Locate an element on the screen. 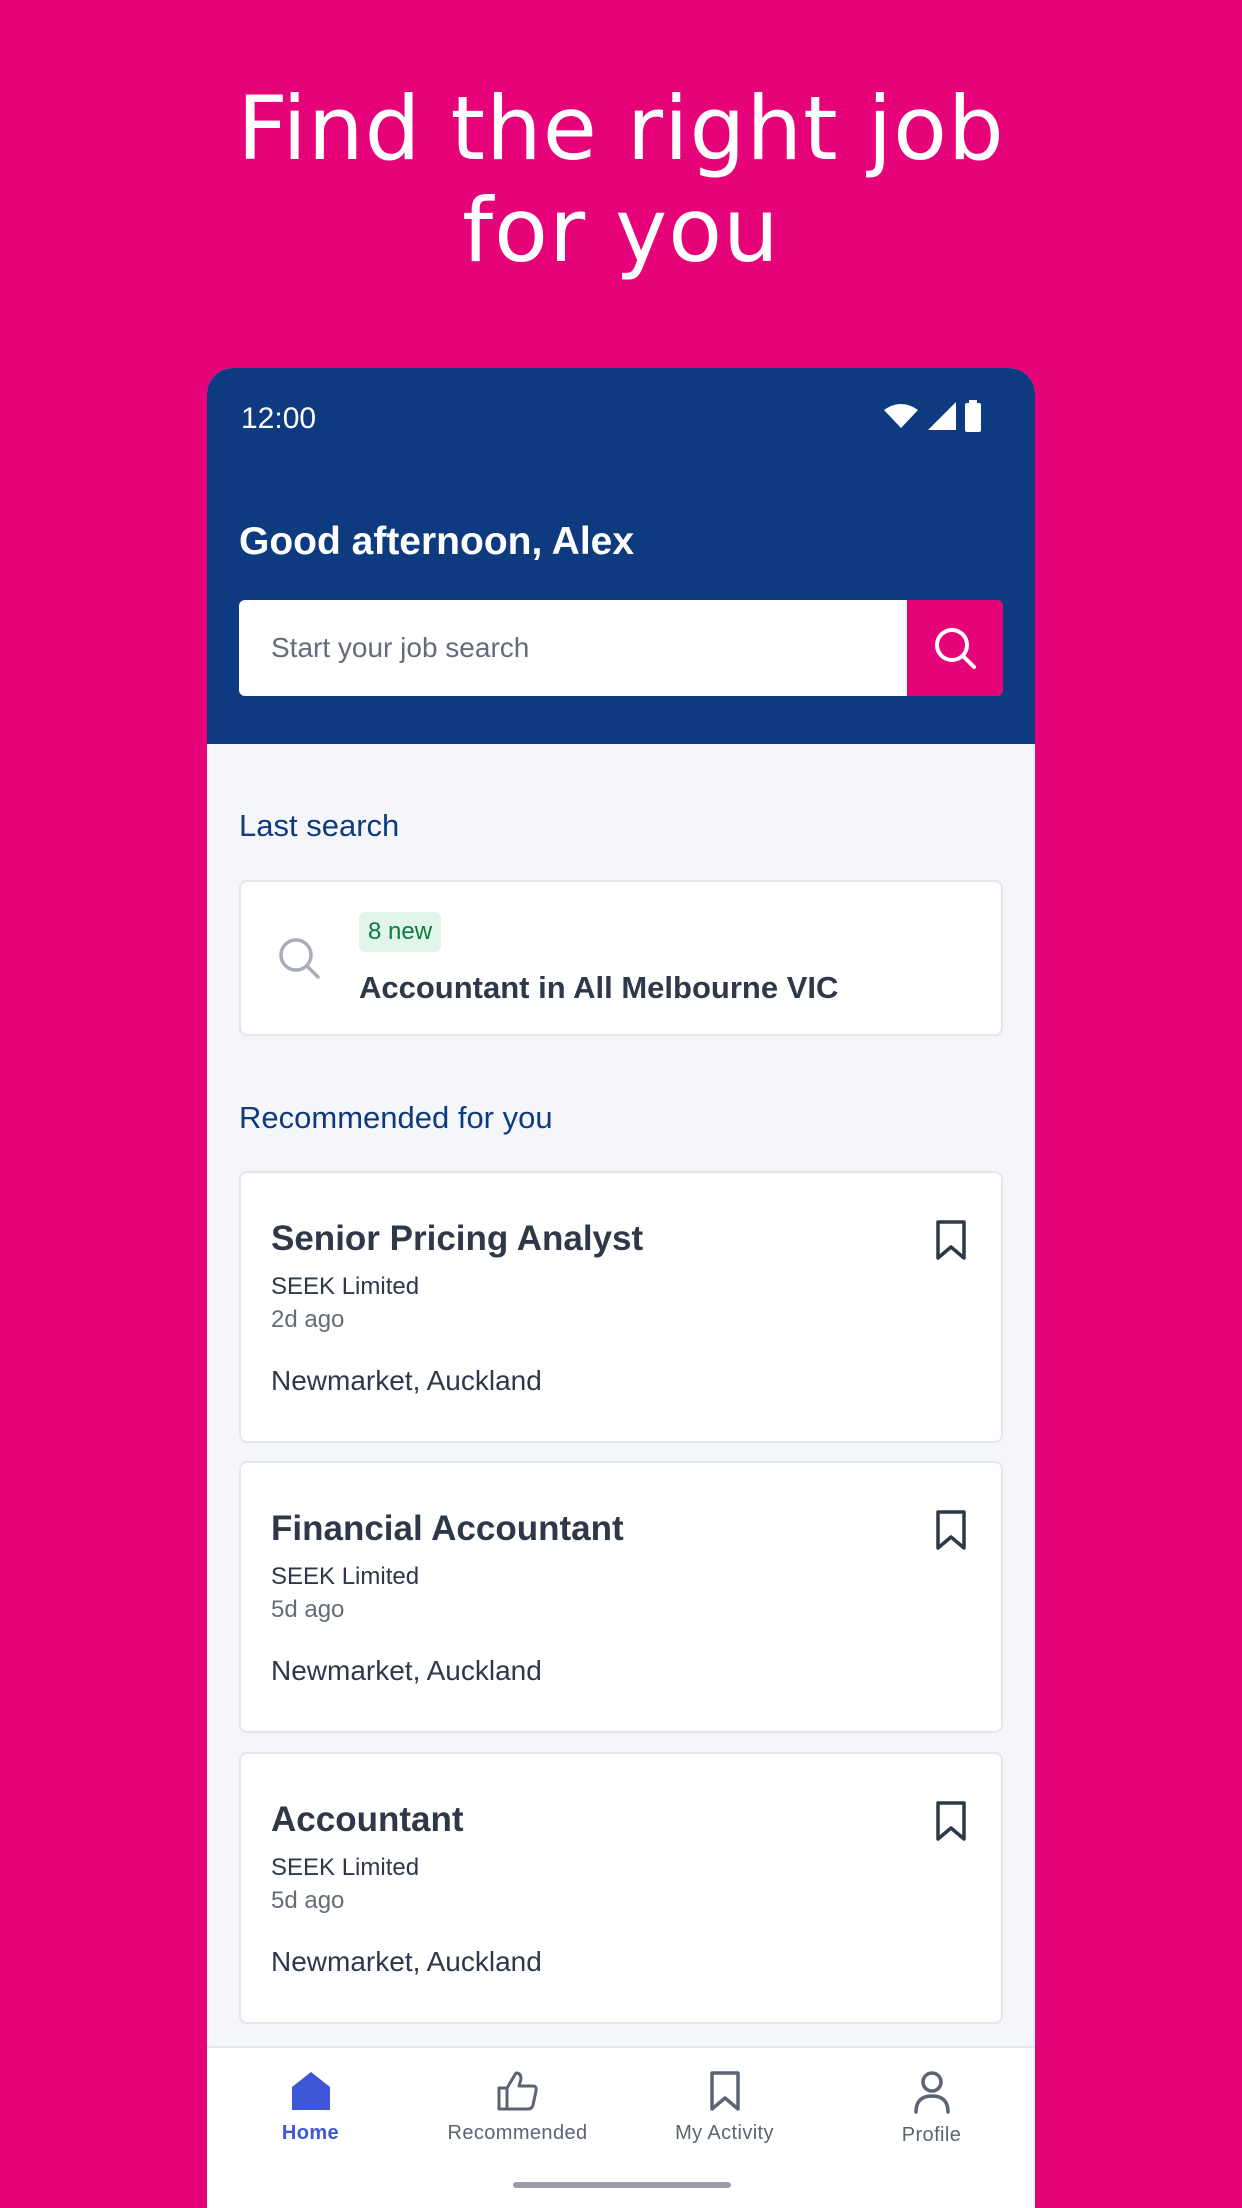 This screenshot has width=1242, height=2208. nav-label: My Activity is located at coordinates (724, 2133).